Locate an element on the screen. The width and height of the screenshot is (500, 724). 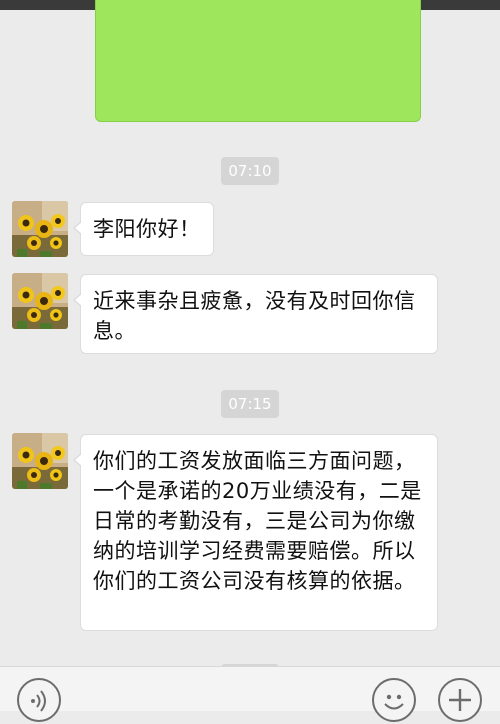
sent-message-bubble is located at coordinates (258, 61).